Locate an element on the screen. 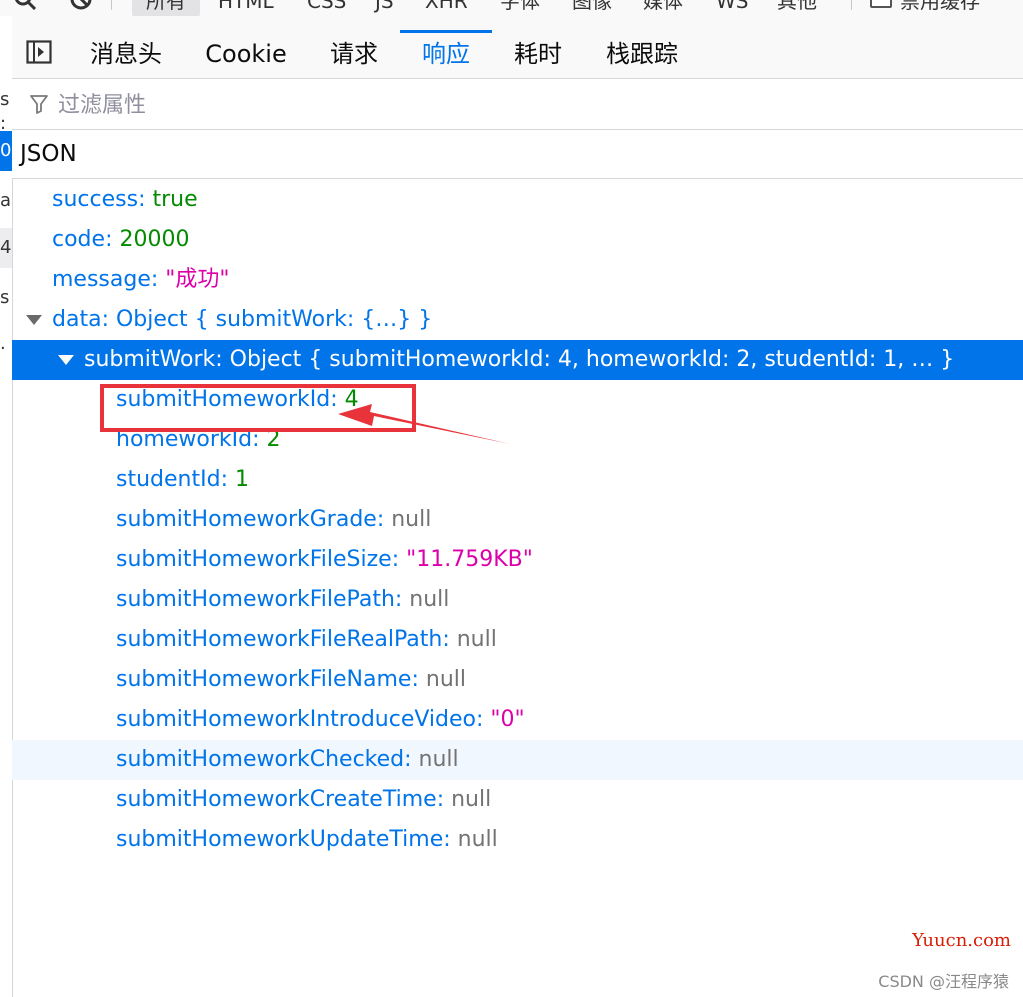  block-icon is located at coordinates (81, 5).